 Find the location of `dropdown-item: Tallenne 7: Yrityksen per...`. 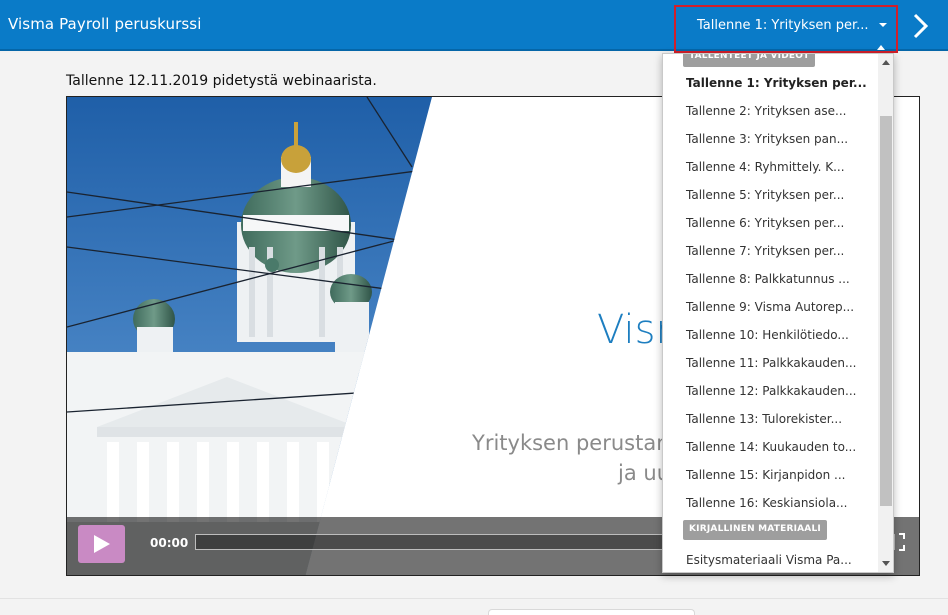

dropdown-item: Tallenne 7: Yrityksen per... is located at coordinates (770, 251).